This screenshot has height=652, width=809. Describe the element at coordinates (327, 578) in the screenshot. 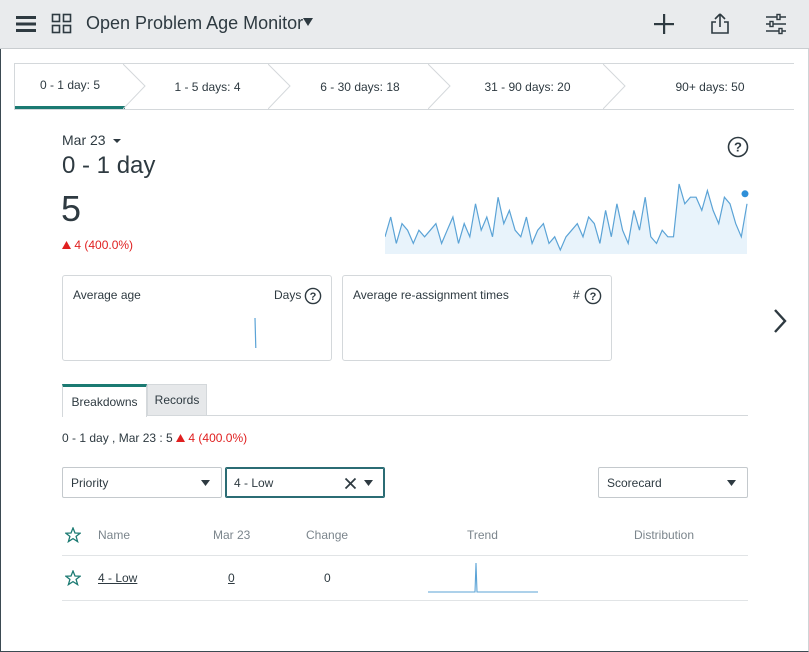

I see `row-change: 0` at that location.